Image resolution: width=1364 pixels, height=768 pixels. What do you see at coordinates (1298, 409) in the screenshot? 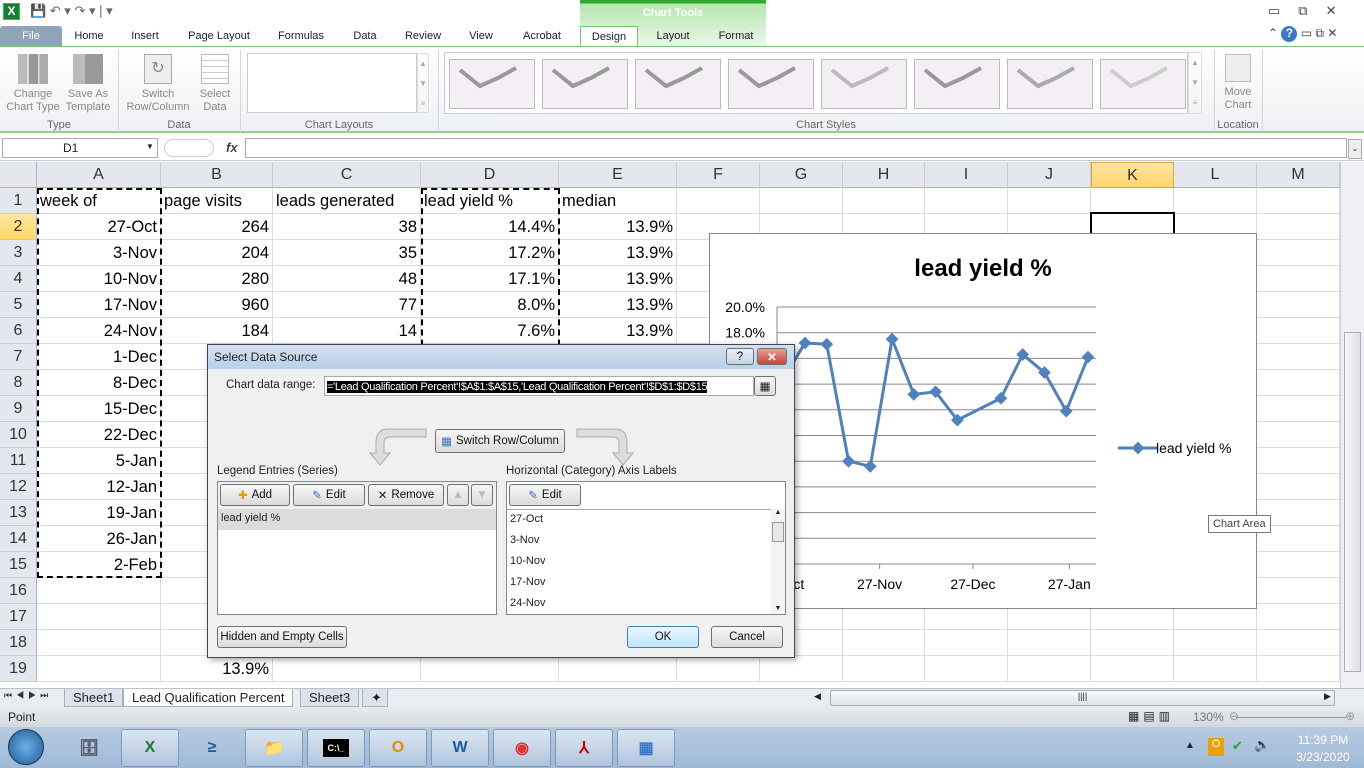
I see `cell-M9` at bounding box center [1298, 409].